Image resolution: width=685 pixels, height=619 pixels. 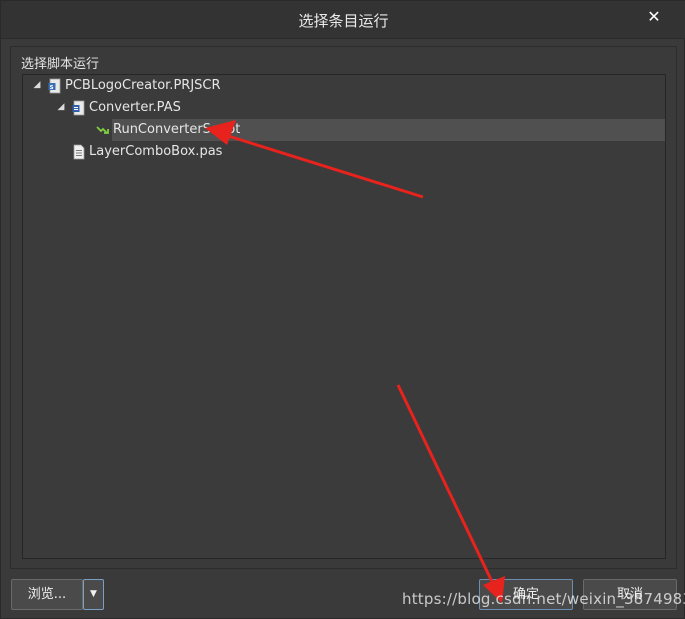 I want to click on dialog-title: 选择条目运行, so click(x=343, y=21).